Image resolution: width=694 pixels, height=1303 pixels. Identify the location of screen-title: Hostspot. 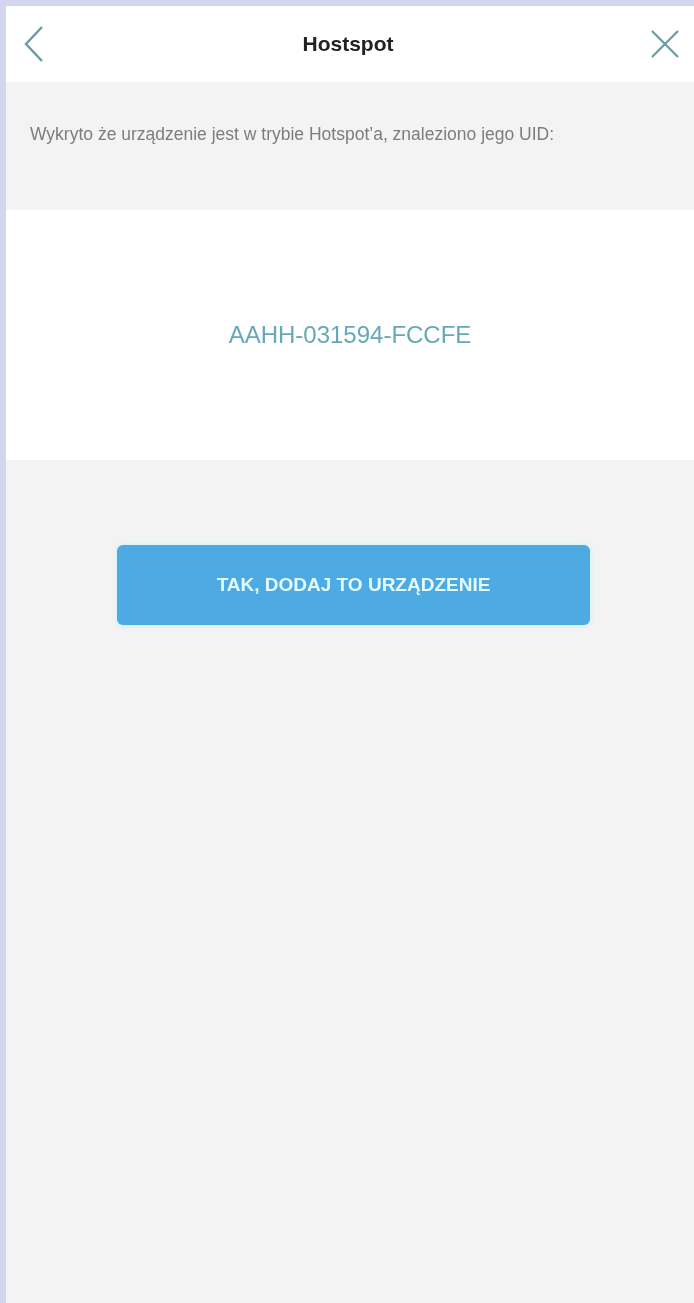
(348, 44).